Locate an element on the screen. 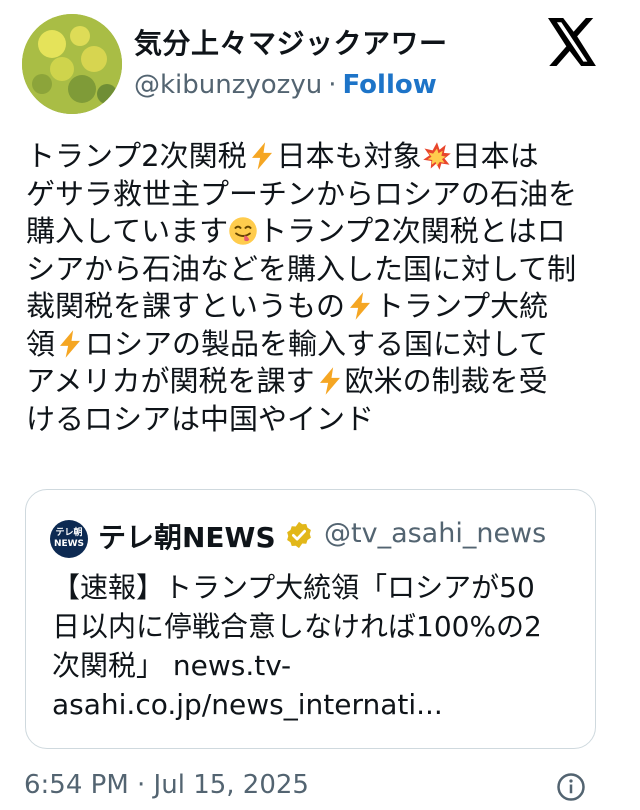 The width and height of the screenshot is (640, 810). tweet-text-segment: 購入しています is located at coordinates (127, 231).